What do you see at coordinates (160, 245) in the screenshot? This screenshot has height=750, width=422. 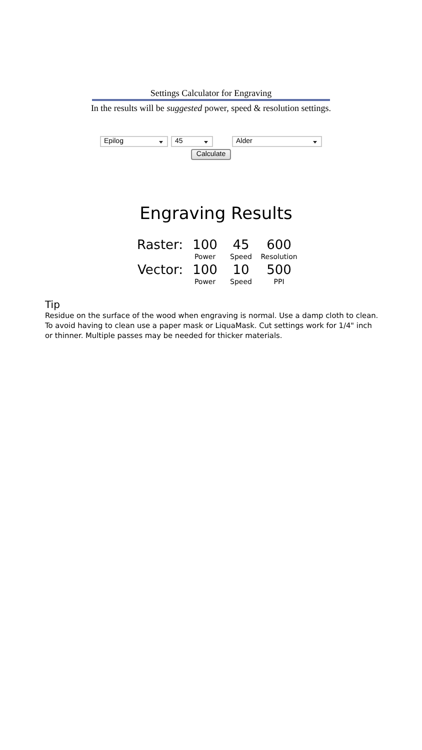 I see `row-label: Raster:` at bounding box center [160, 245].